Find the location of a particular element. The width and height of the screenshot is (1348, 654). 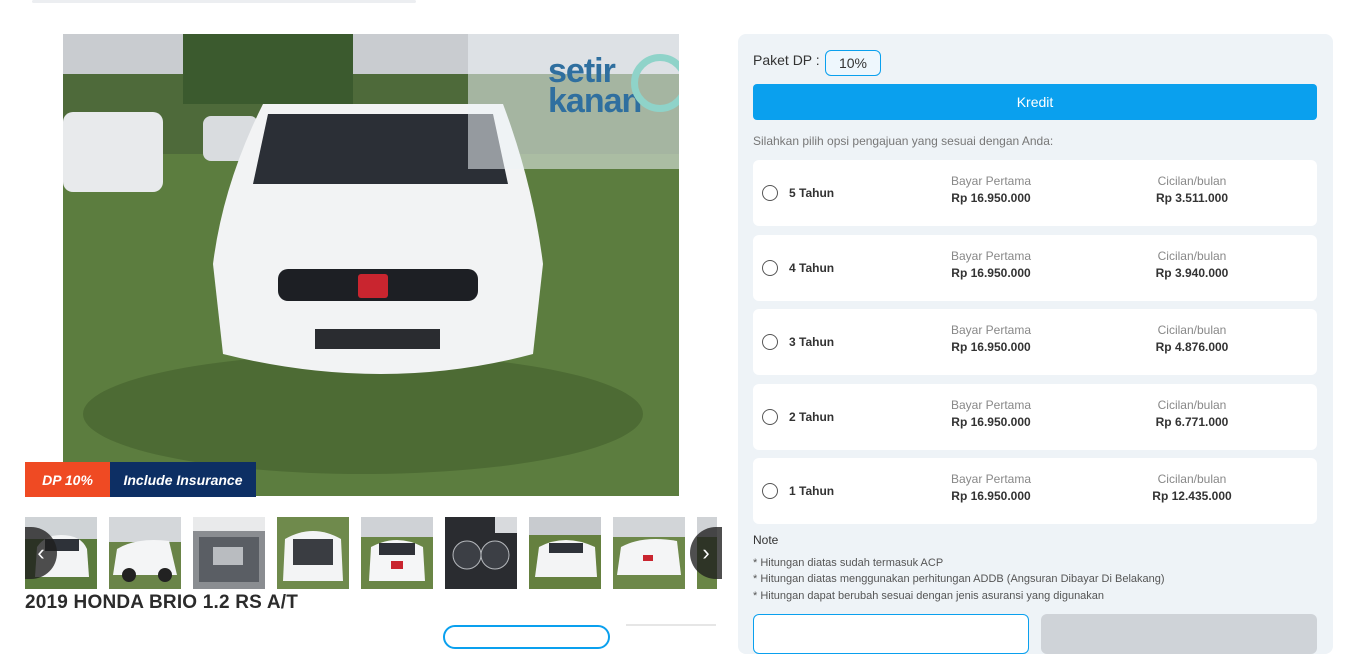

chevron-right-icon: › is located at coordinates (706, 552).